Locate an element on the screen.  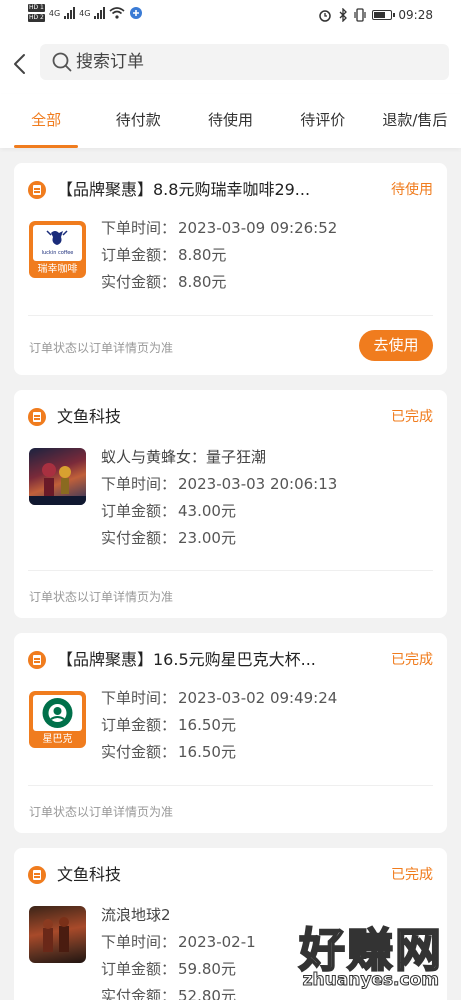
order-paid-row: 实付金额： 52.80元 is located at coordinates (168, 993).